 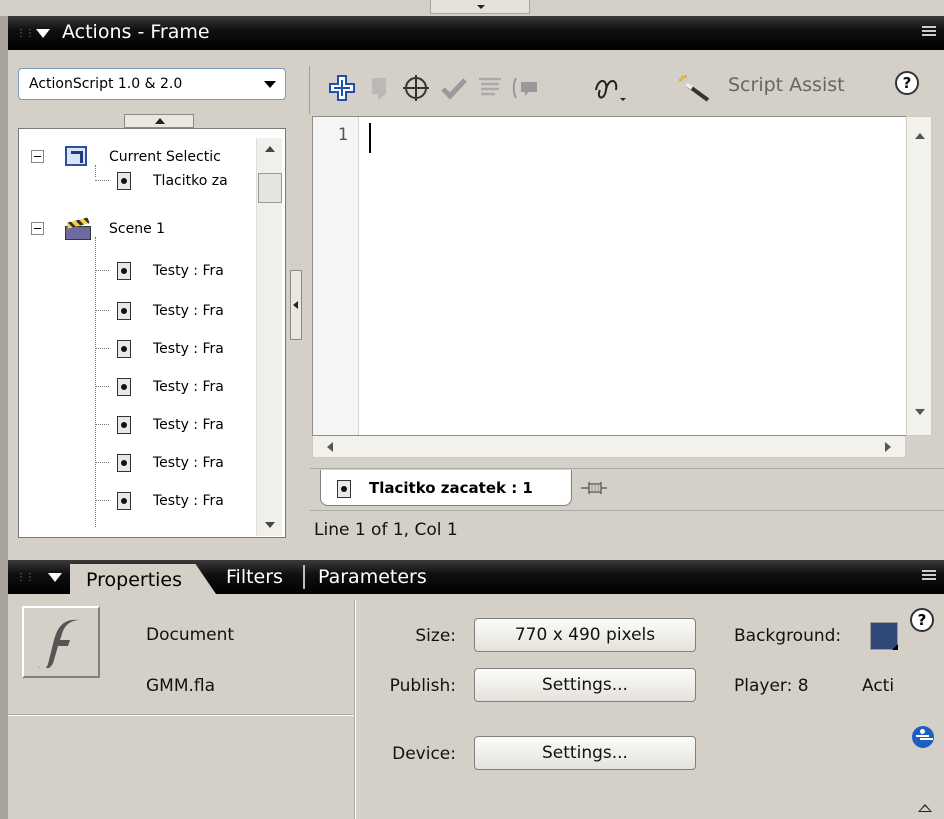 I want to click on line-number-gutter: 1, so click(x=336, y=276).